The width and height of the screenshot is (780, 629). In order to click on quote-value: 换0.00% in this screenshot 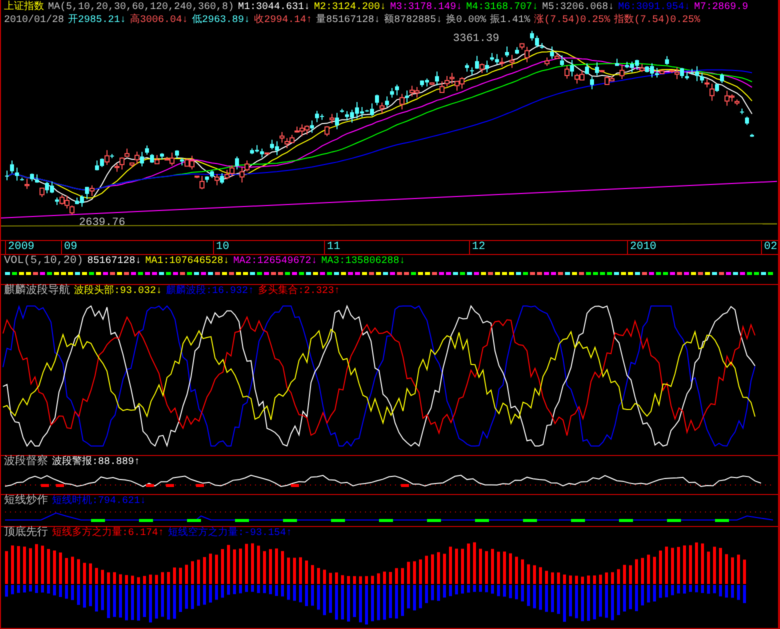, I will do `click(466, 20)`.